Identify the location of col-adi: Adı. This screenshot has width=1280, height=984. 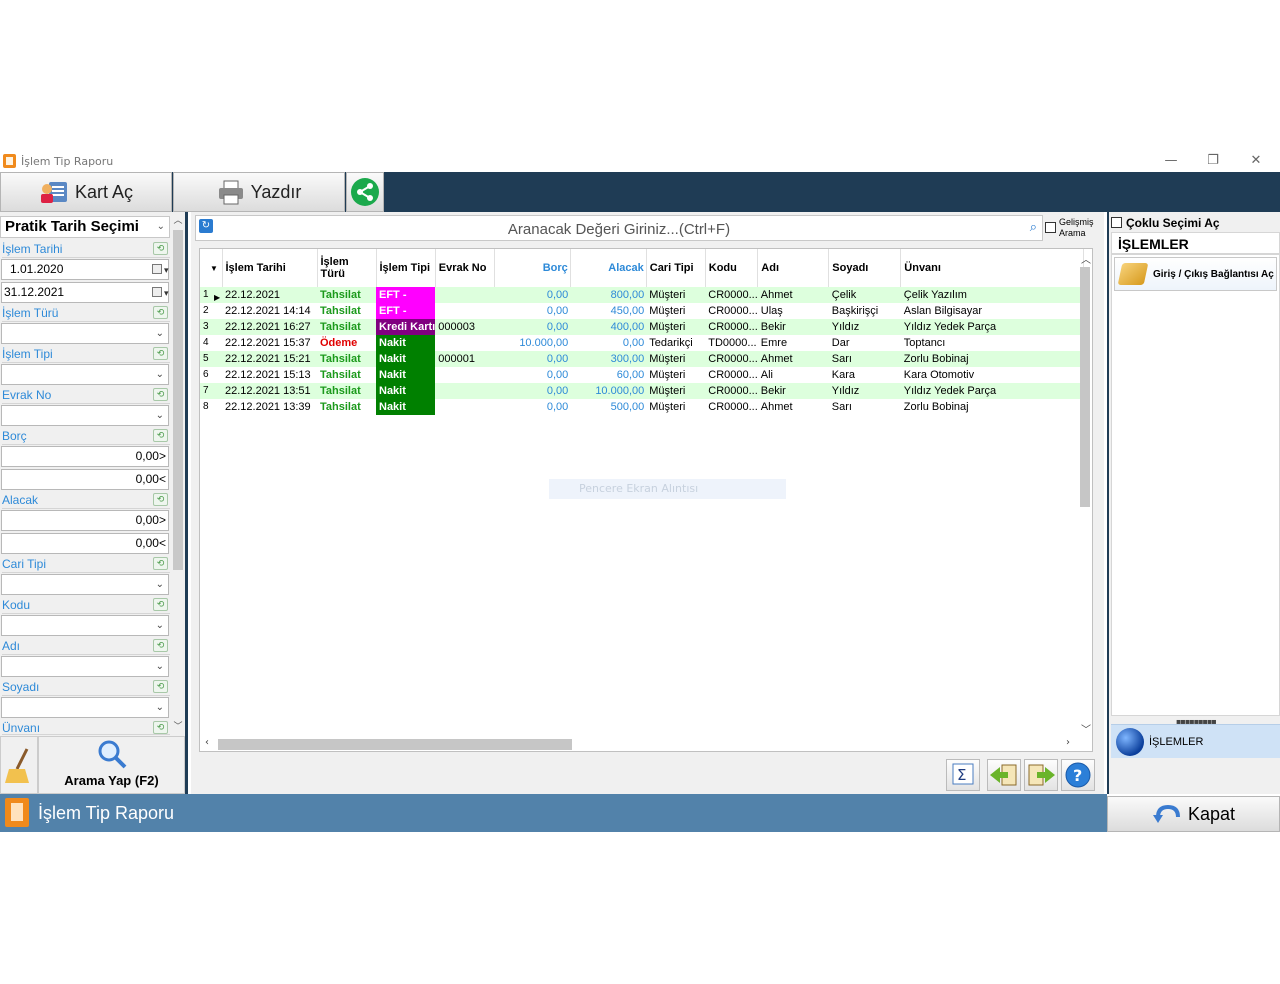
(793, 268).